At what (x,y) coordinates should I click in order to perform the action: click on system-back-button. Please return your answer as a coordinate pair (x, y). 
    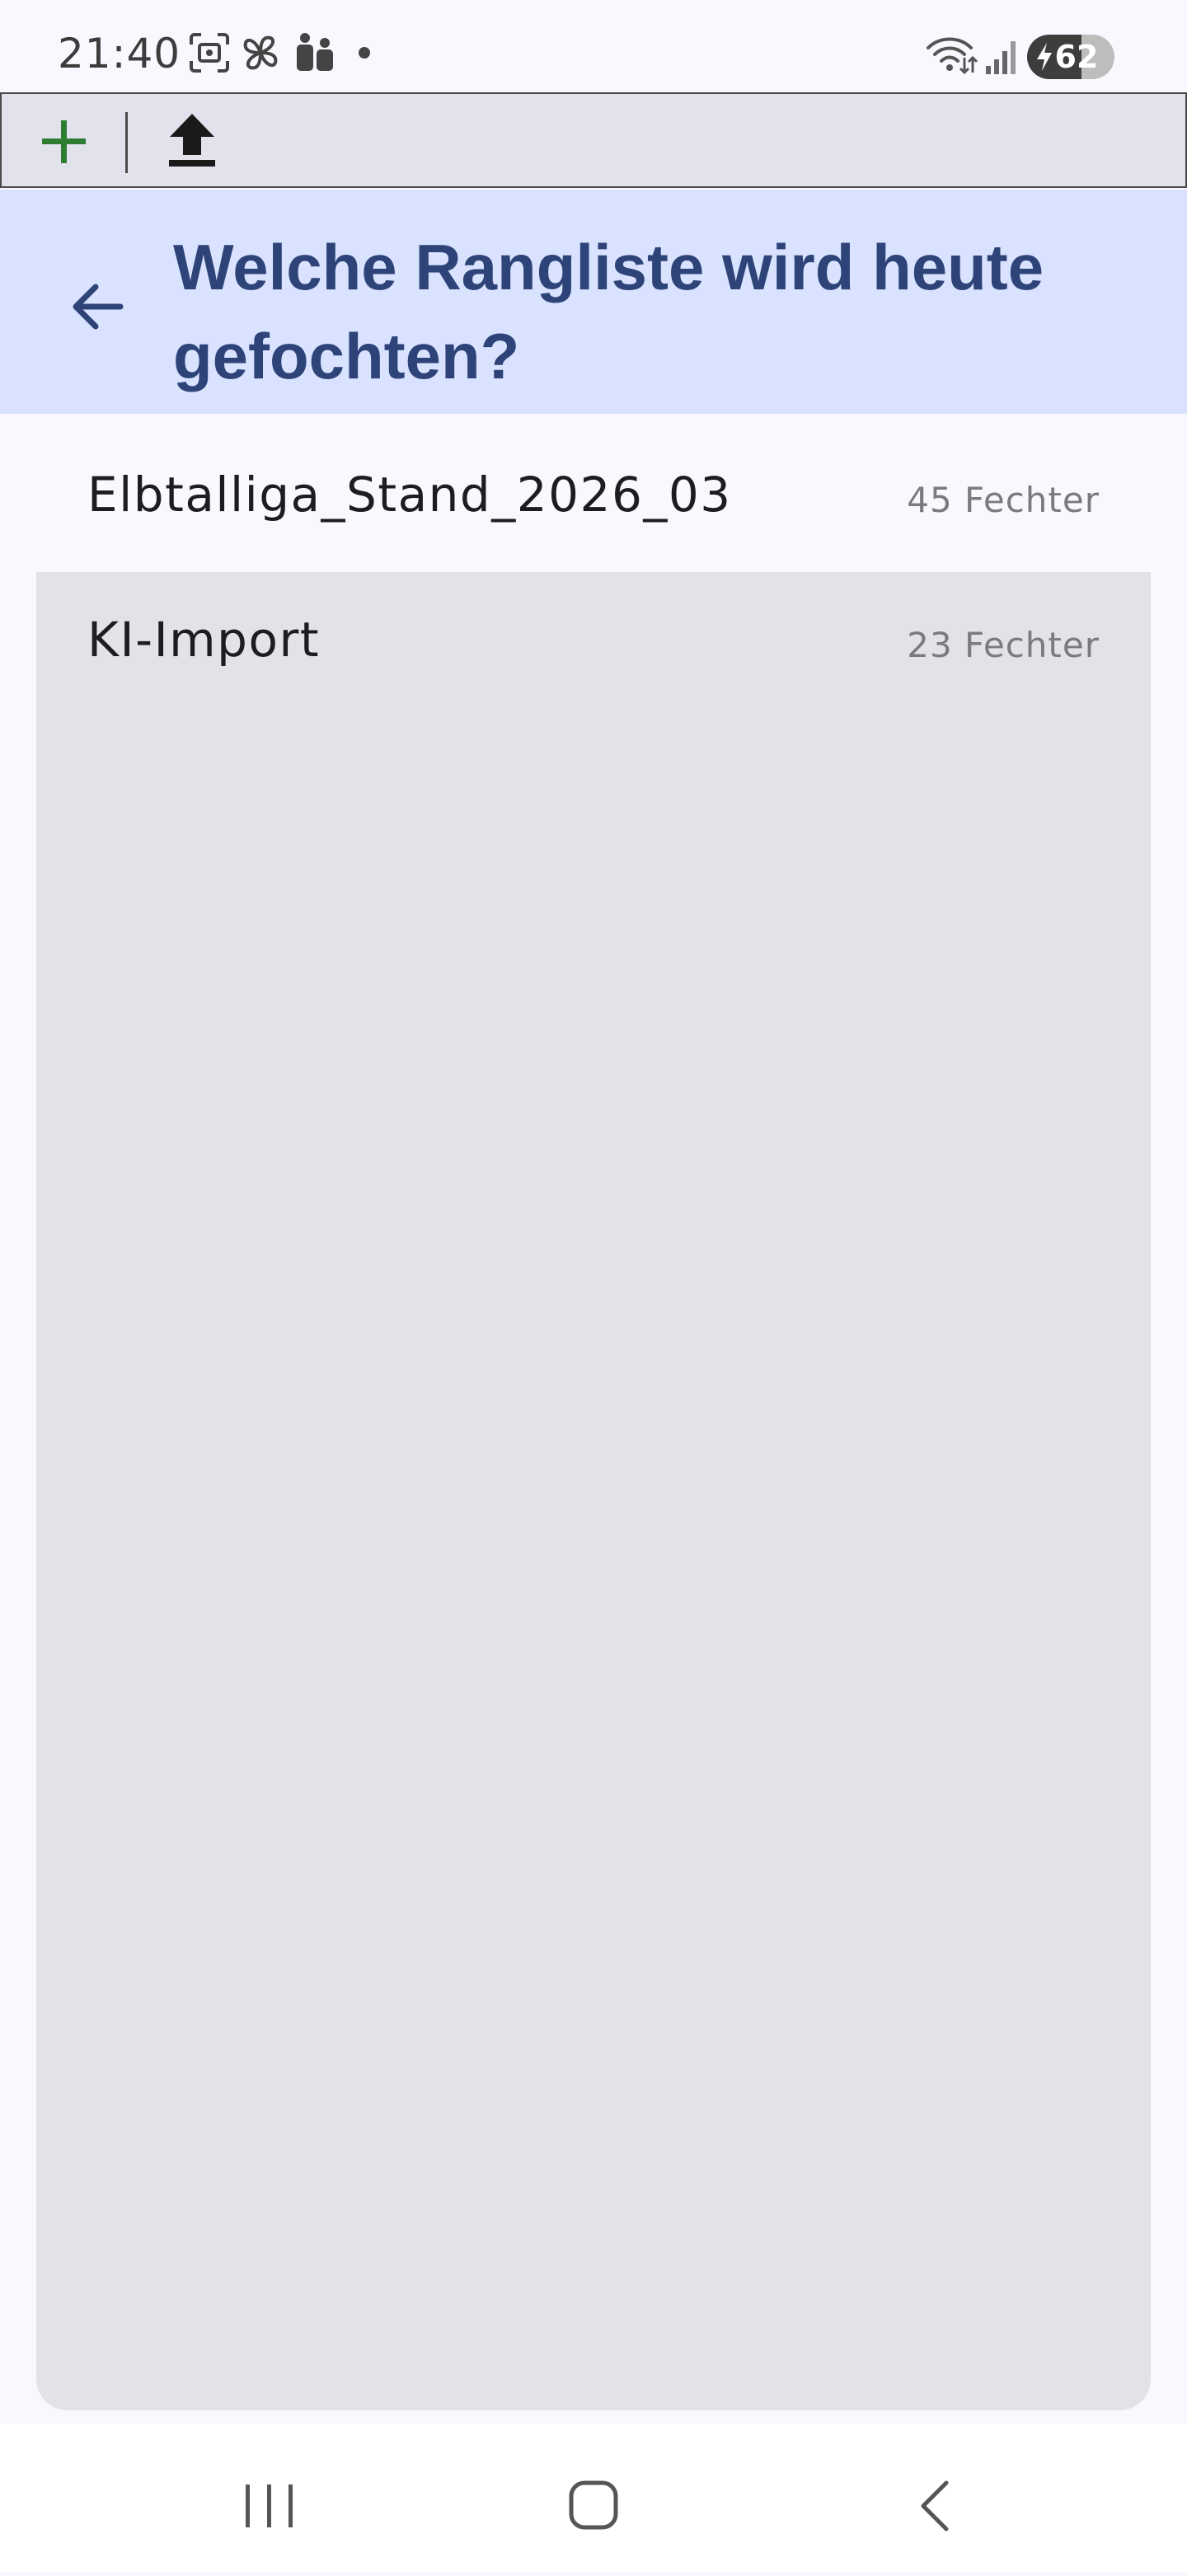
    Looking at the image, I should click on (931, 2498).